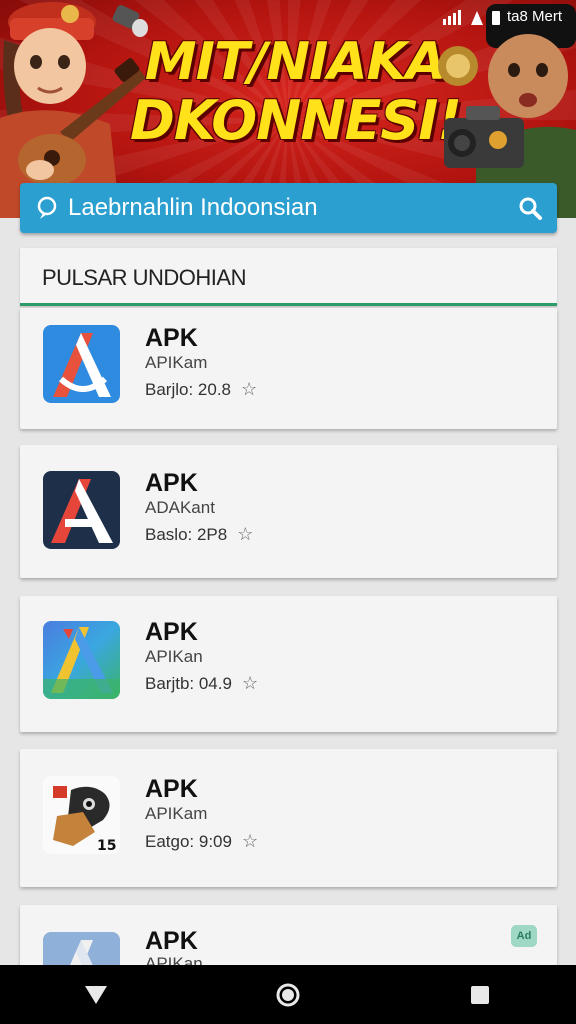 The image size is (576, 1024). I want to click on wifi-icon, so click(476, 17).